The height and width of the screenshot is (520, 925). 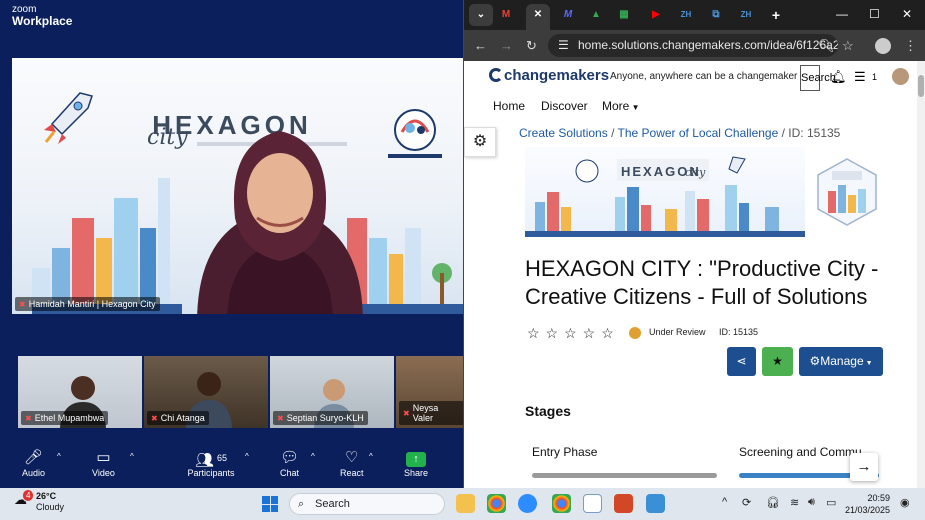 I want to click on notification-icon: ◉, so click(x=905, y=502).